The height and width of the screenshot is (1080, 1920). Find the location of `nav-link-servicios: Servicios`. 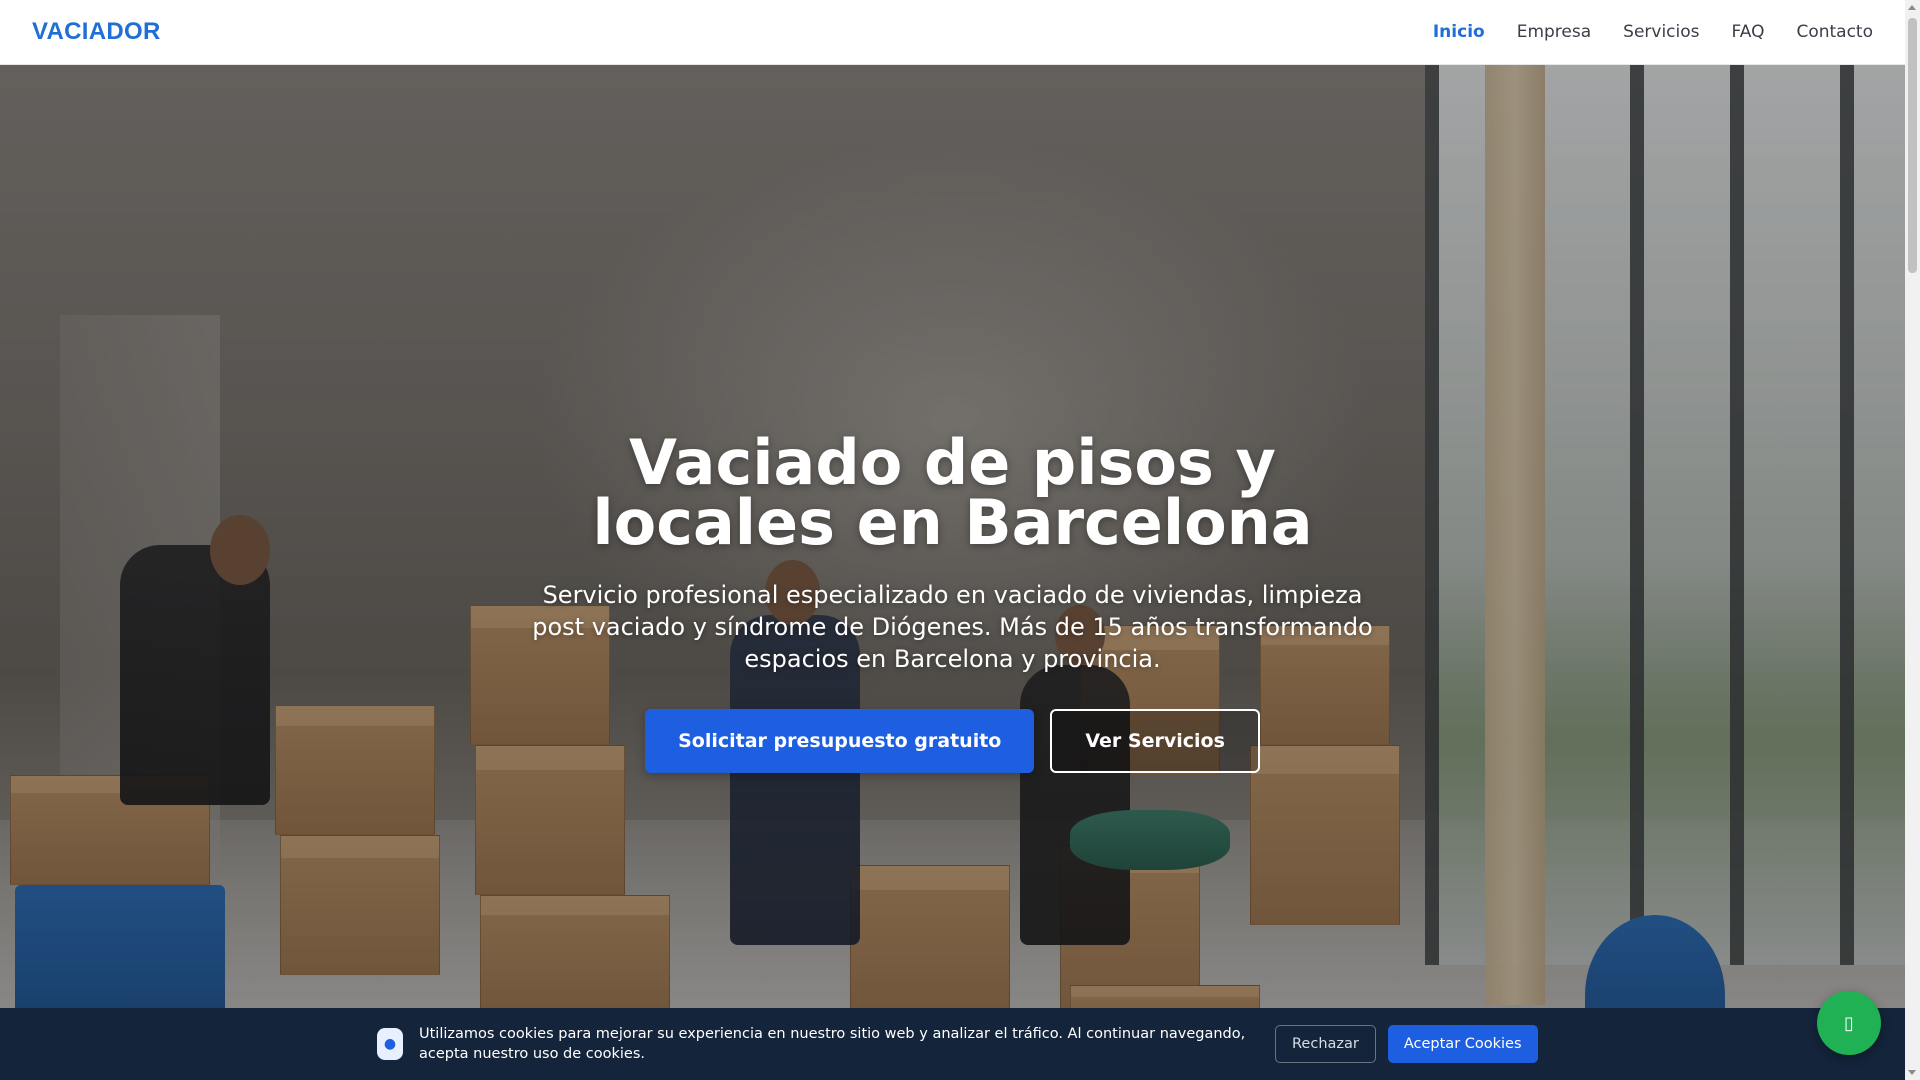

nav-link-servicios: Servicios is located at coordinates (1661, 32).